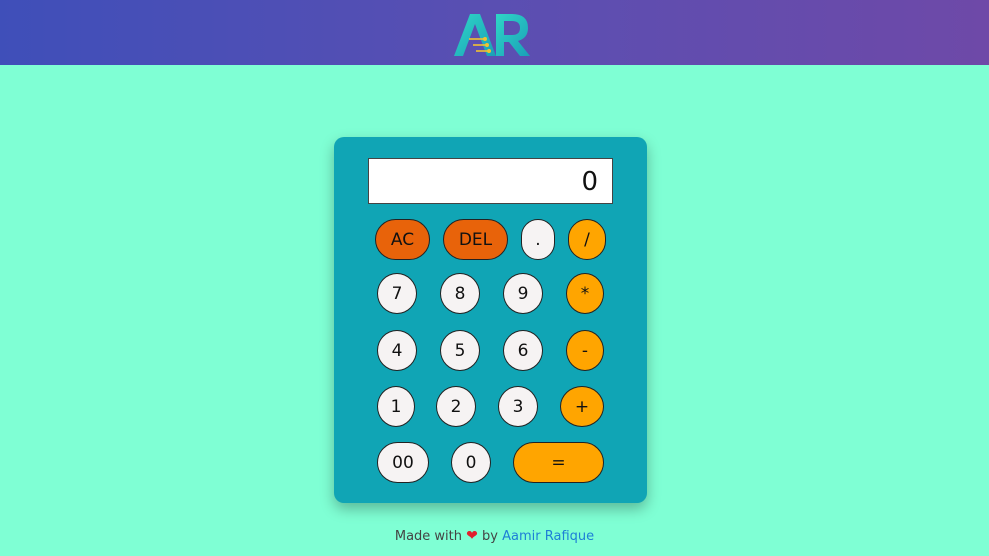  Describe the element at coordinates (523, 350) in the screenshot. I see `digit-6-button: 6` at that location.